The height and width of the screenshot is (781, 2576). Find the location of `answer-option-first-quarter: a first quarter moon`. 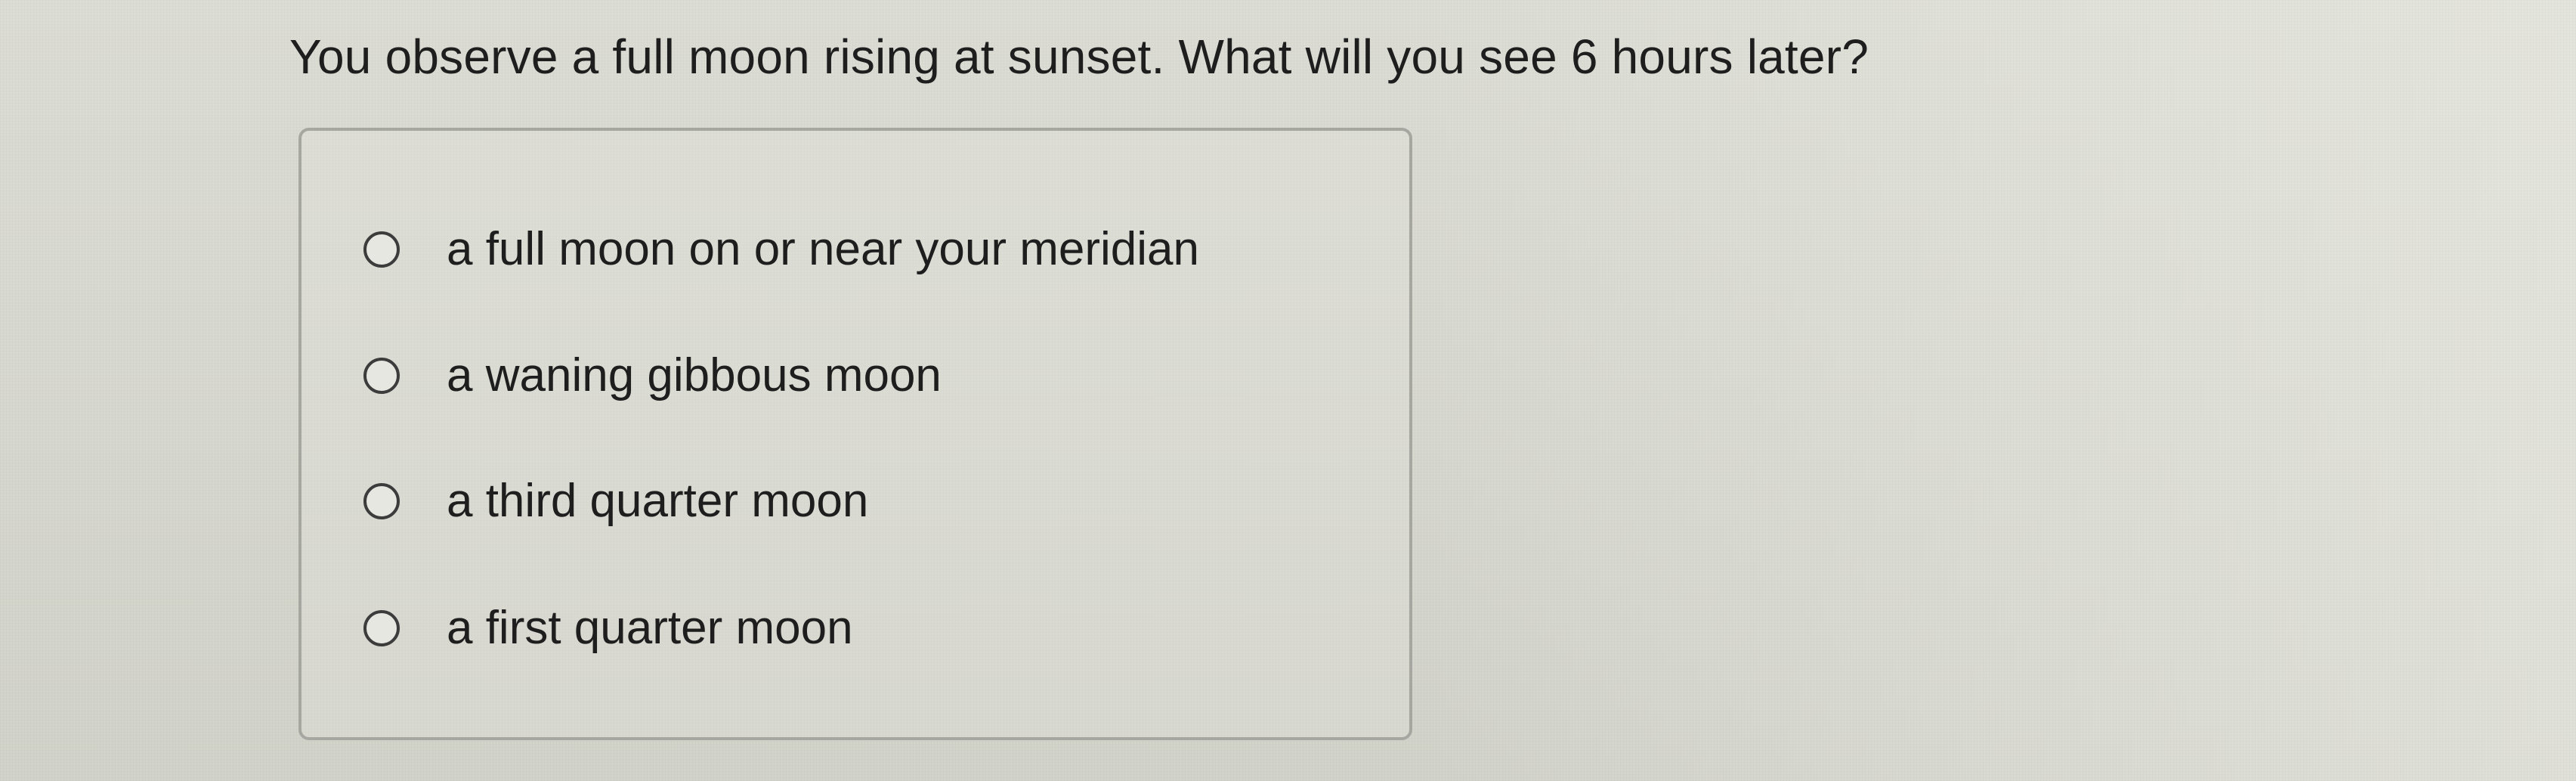

answer-option-first-quarter: a first quarter moon is located at coordinates (608, 628).